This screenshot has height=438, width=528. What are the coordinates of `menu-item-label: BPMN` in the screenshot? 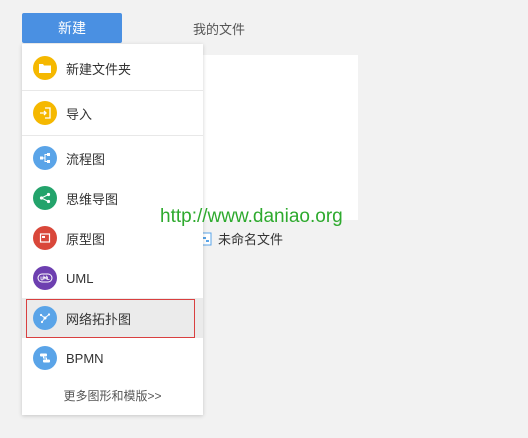 It's located at (85, 358).